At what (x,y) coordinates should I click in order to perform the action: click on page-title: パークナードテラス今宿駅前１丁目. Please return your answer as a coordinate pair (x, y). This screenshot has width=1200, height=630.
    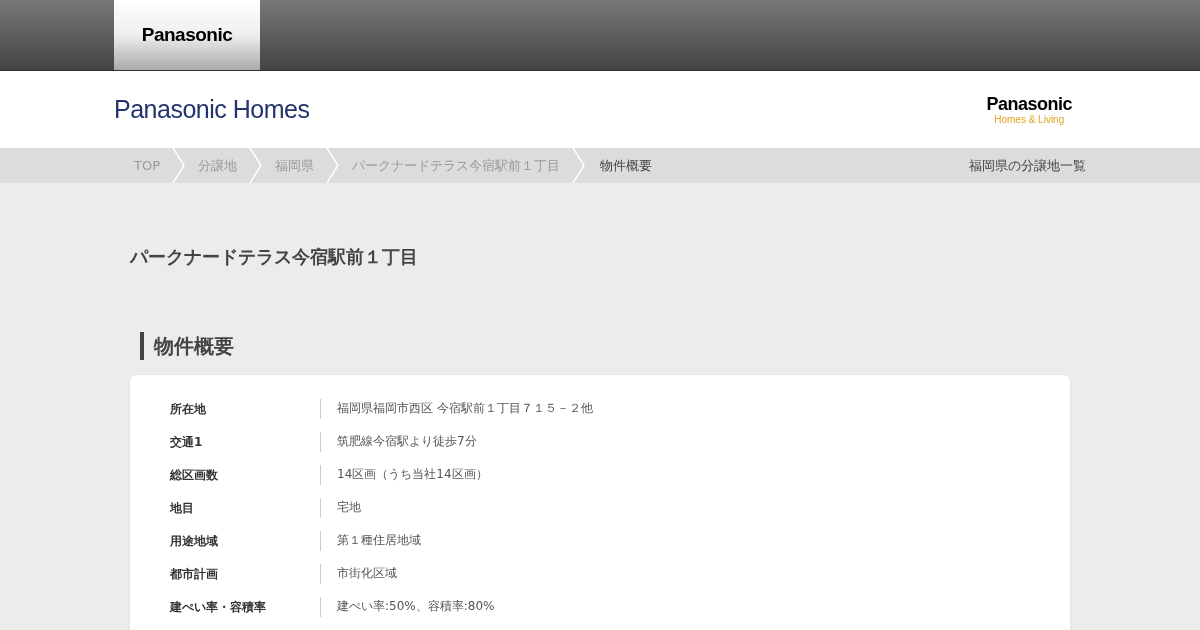
    Looking at the image, I should click on (274, 257).